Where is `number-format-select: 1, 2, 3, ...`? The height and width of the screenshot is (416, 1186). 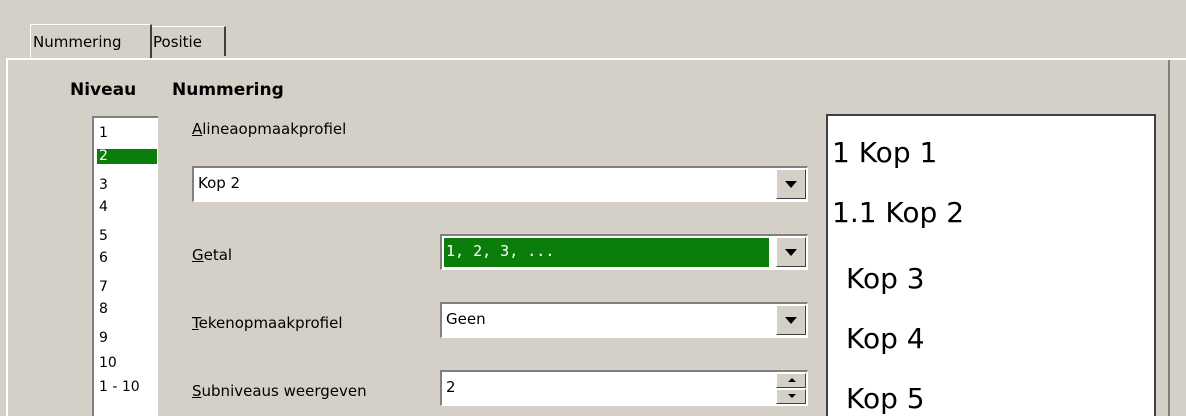
number-format-select: 1, 2, 3, ... is located at coordinates (624, 252).